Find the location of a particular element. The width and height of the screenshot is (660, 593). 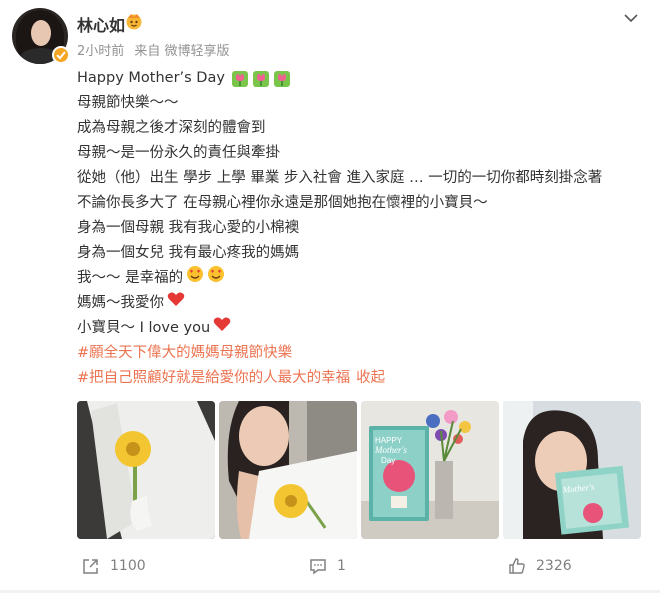

post-source: 来自 微博轻享版 is located at coordinates (182, 51).